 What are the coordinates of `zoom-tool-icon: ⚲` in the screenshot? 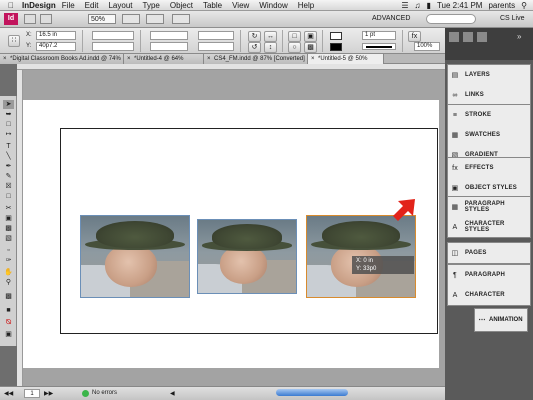 It's located at (8, 282).